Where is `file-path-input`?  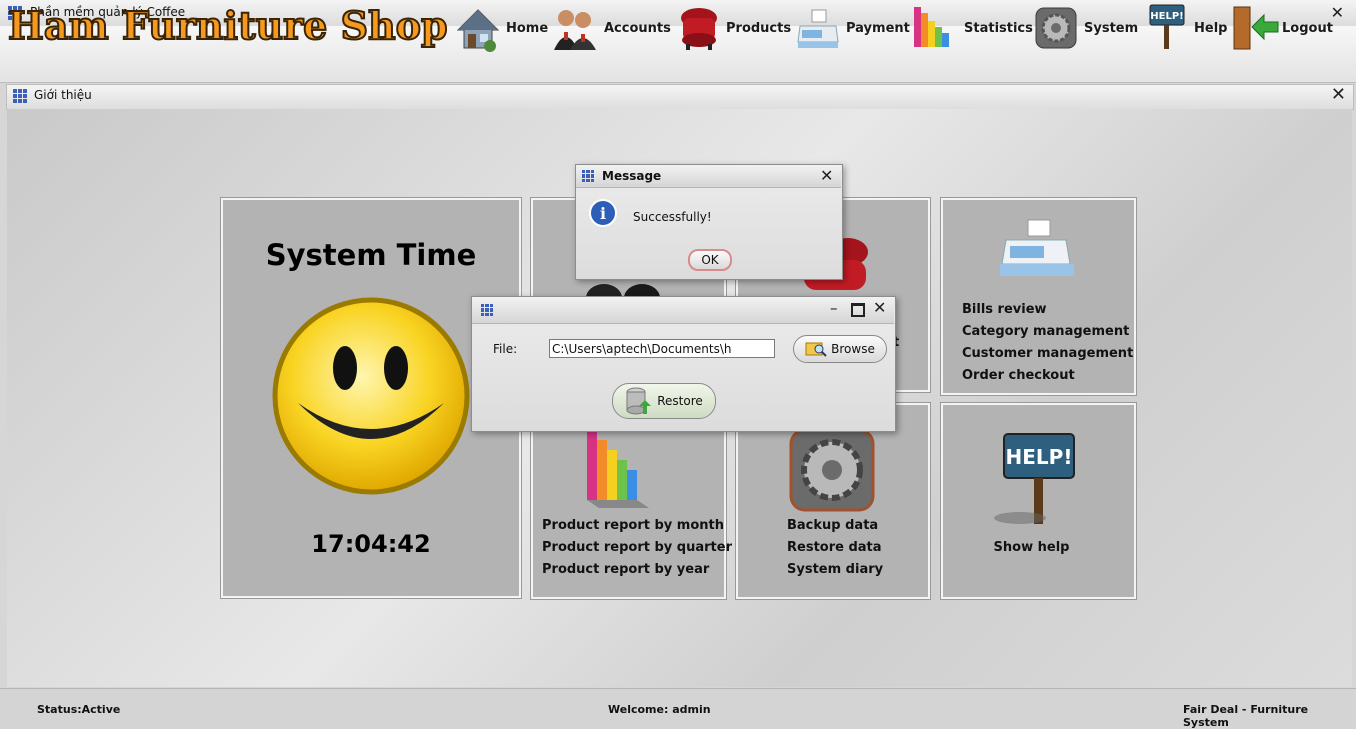
file-path-input is located at coordinates (662, 348).